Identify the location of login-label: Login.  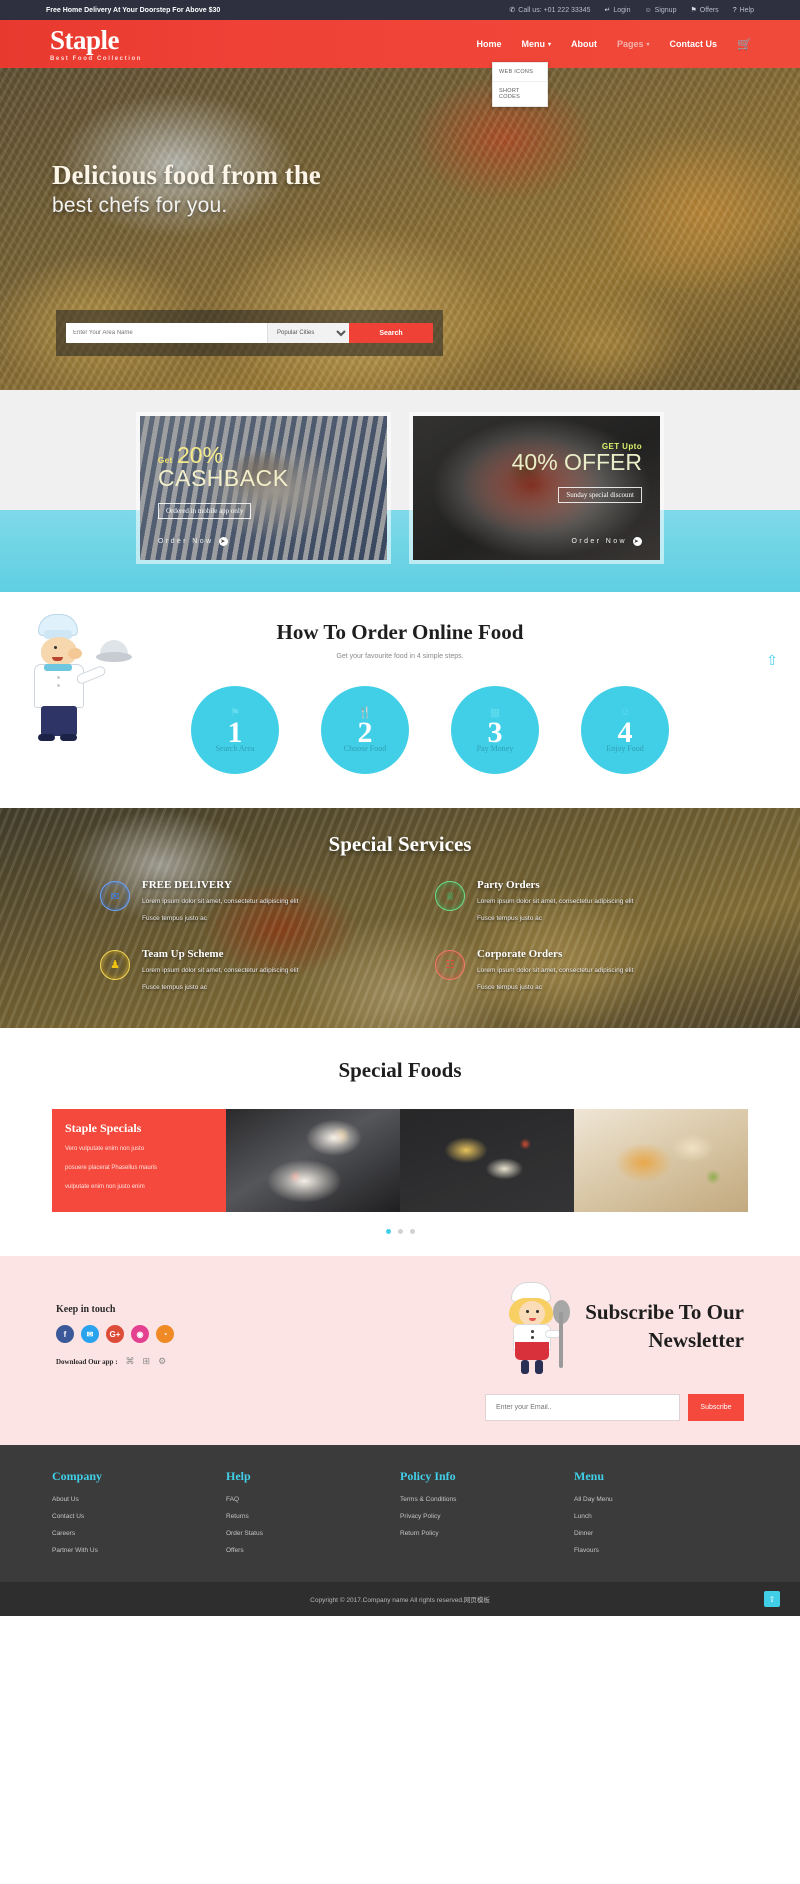
(622, 10).